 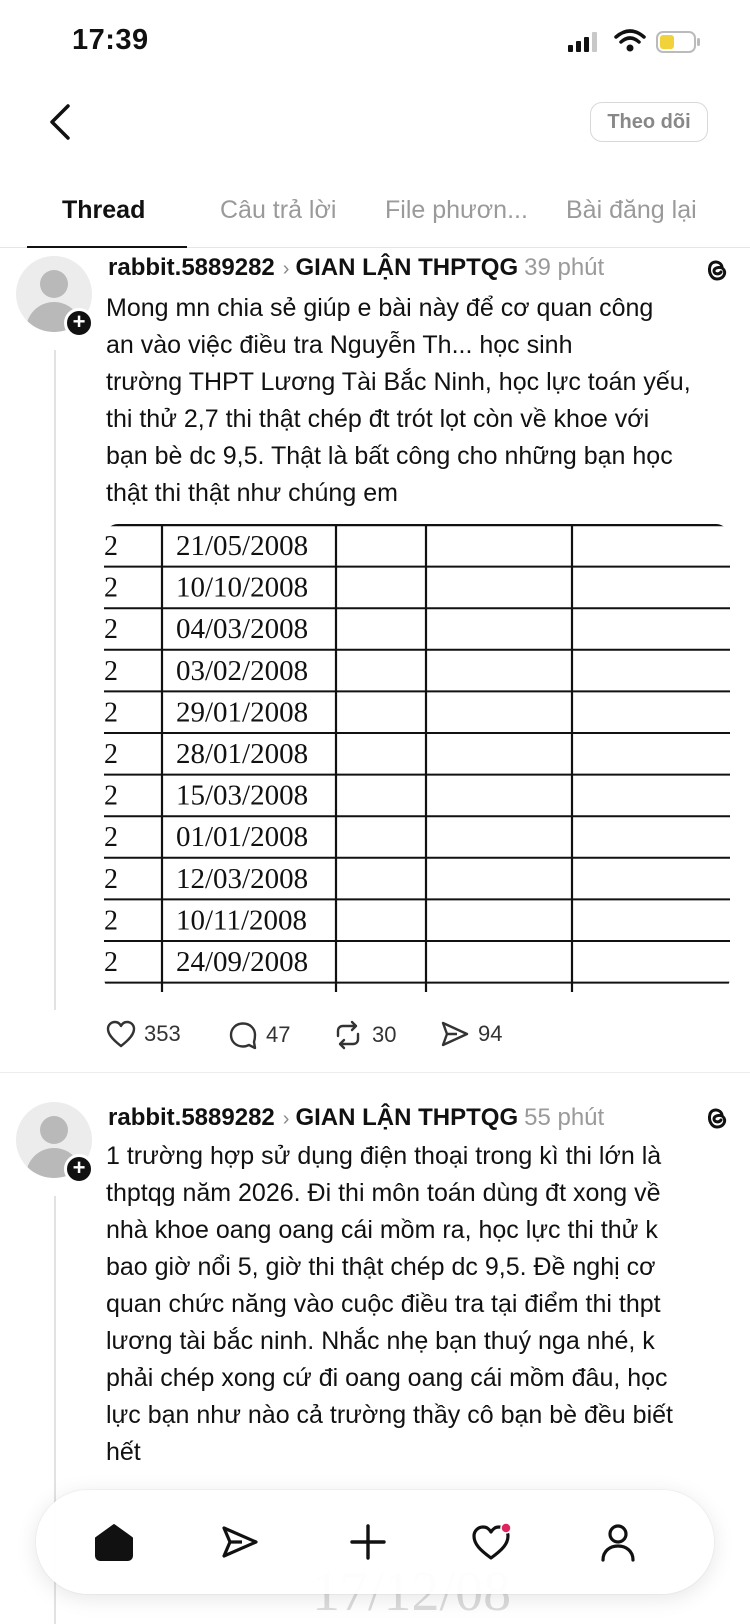 What do you see at coordinates (278, 210) in the screenshot?
I see `tab-replies: Câu trả lời` at bounding box center [278, 210].